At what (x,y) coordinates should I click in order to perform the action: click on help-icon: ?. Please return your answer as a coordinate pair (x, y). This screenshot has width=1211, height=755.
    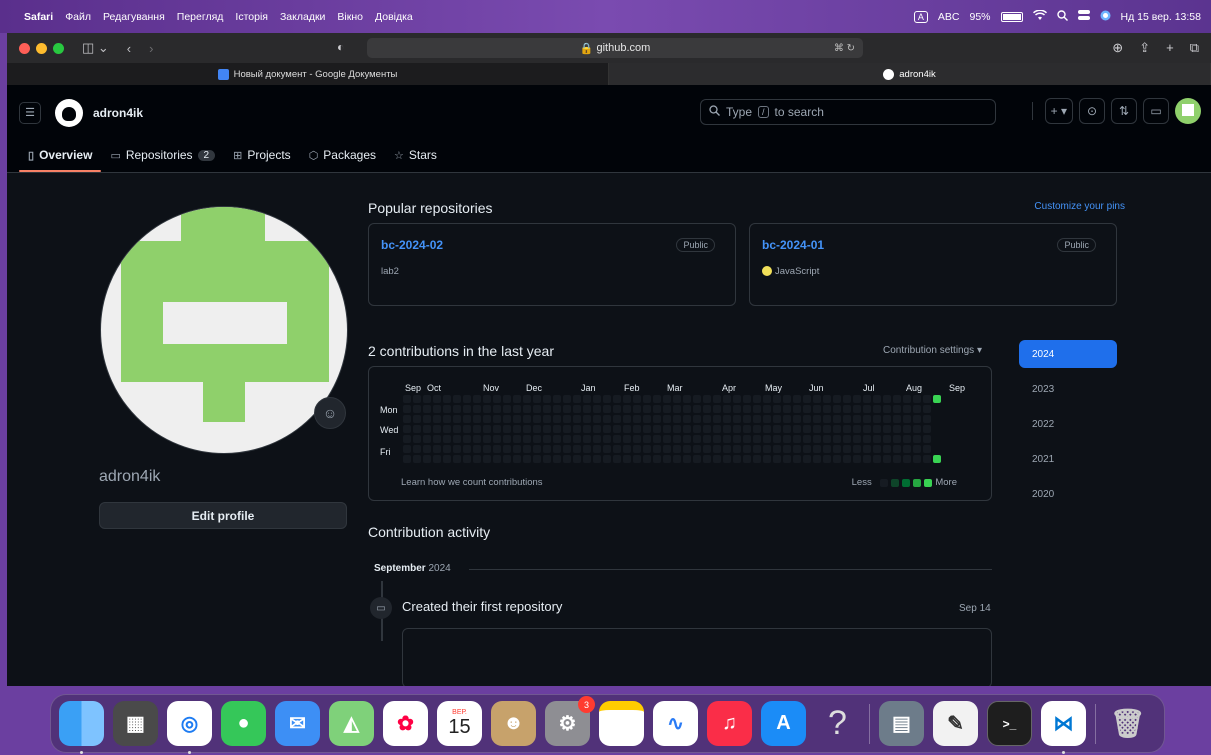
    Looking at the image, I should click on (837, 723).